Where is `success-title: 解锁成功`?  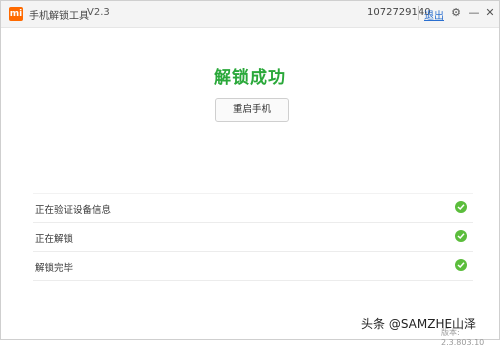 success-title: 解锁成功 is located at coordinates (250, 78).